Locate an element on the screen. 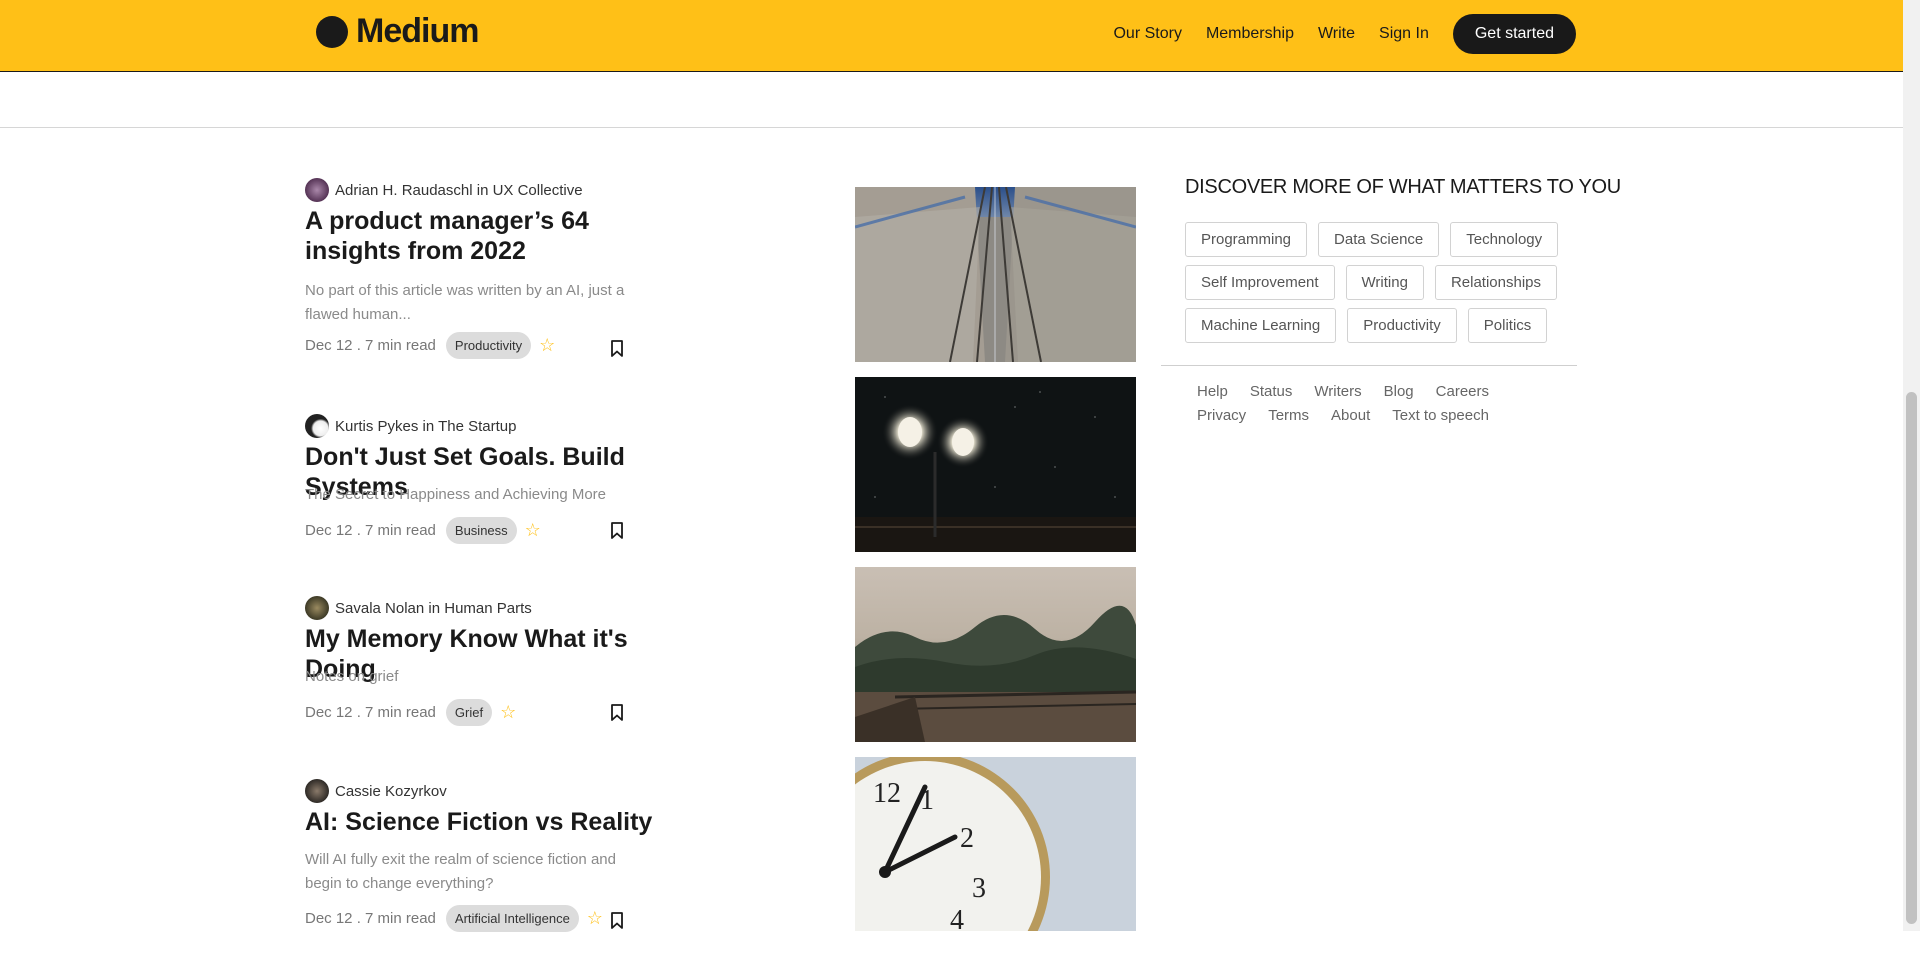 The width and height of the screenshot is (1920, 969). article-tag: Productivity is located at coordinates (488, 345).